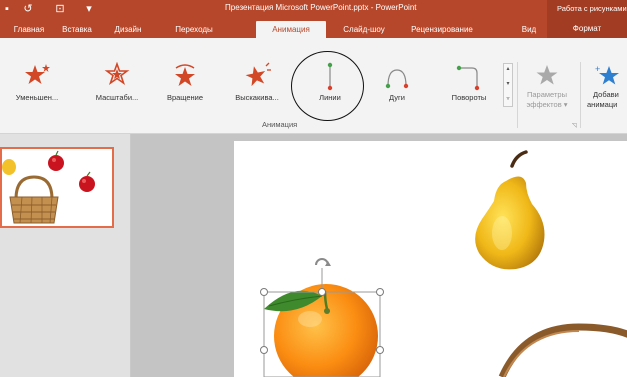 This screenshot has width=627, height=377. Describe the element at coordinates (602, 104) in the screenshot. I see `add-animation-label: анимаци` at that location.